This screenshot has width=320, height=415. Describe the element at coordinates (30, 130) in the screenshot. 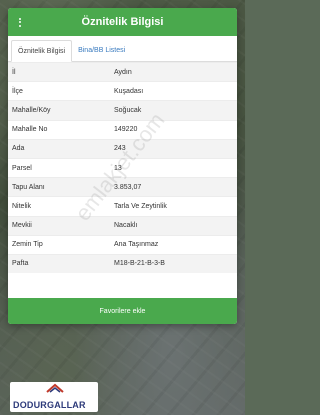

I see `row-key: Mahalle No` at that location.